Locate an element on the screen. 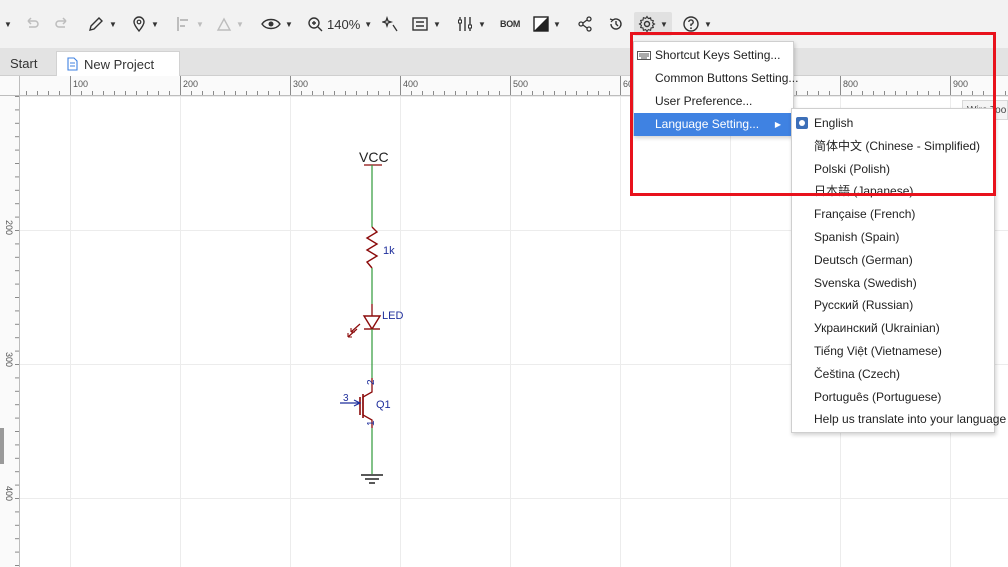 This screenshot has height=567, width=1008. language-option-label: Tiếng Việt (Vietnamese) is located at coordinates (878, 350).